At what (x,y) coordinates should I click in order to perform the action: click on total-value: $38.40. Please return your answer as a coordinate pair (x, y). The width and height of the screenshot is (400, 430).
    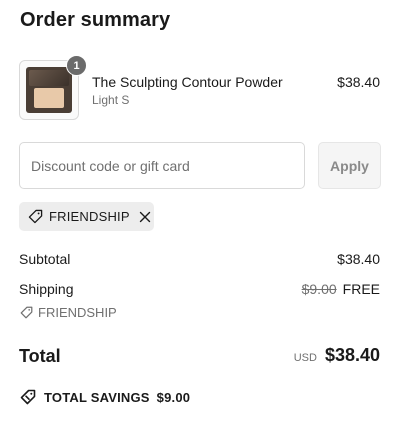
    Looking at the image, I should click on (352, 355).